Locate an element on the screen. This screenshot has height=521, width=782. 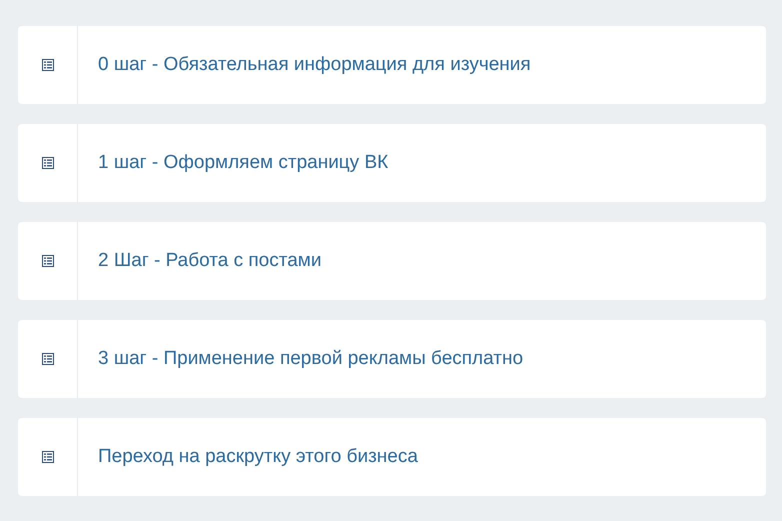
lesson-title: 1 шаг - Оформляем страницу ВК is located at coordinates (243, 162).